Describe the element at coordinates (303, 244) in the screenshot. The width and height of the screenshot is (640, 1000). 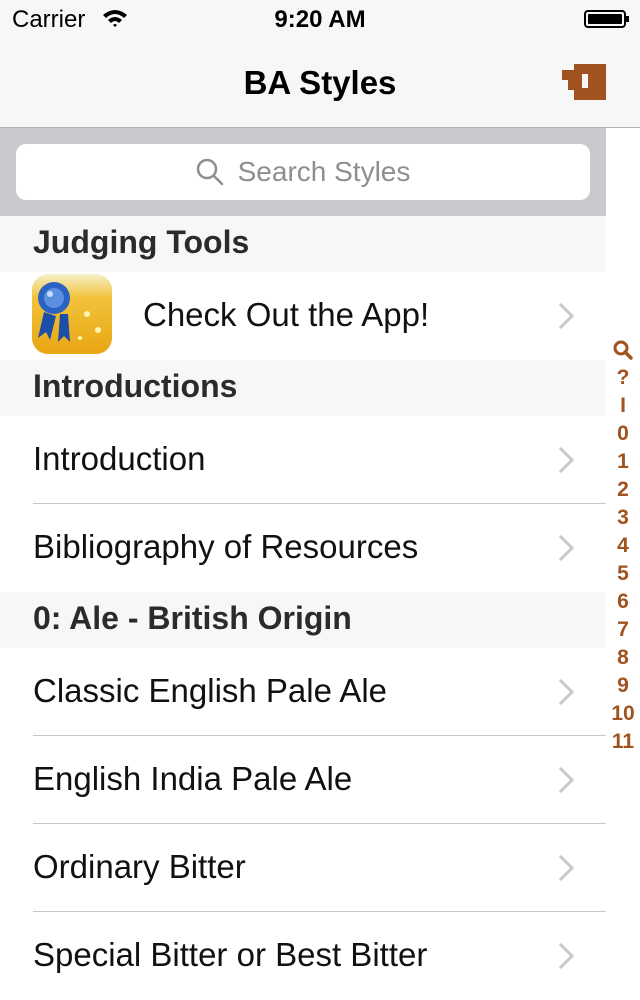
I see `section-header: Judging Tools` at that location.